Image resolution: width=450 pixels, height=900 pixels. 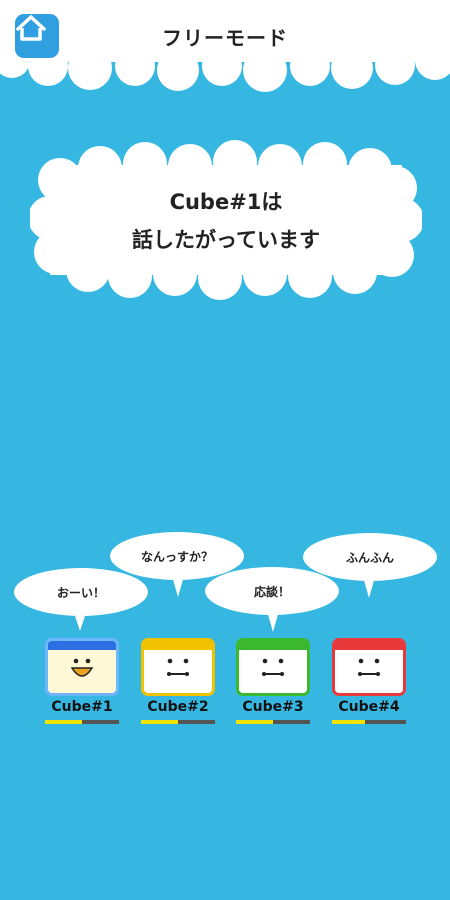 What do you see at coordinates (176, 557) in the screenshot?
I see `speech-bubble-text: なんっすか？` at bounding box center [176, 557].